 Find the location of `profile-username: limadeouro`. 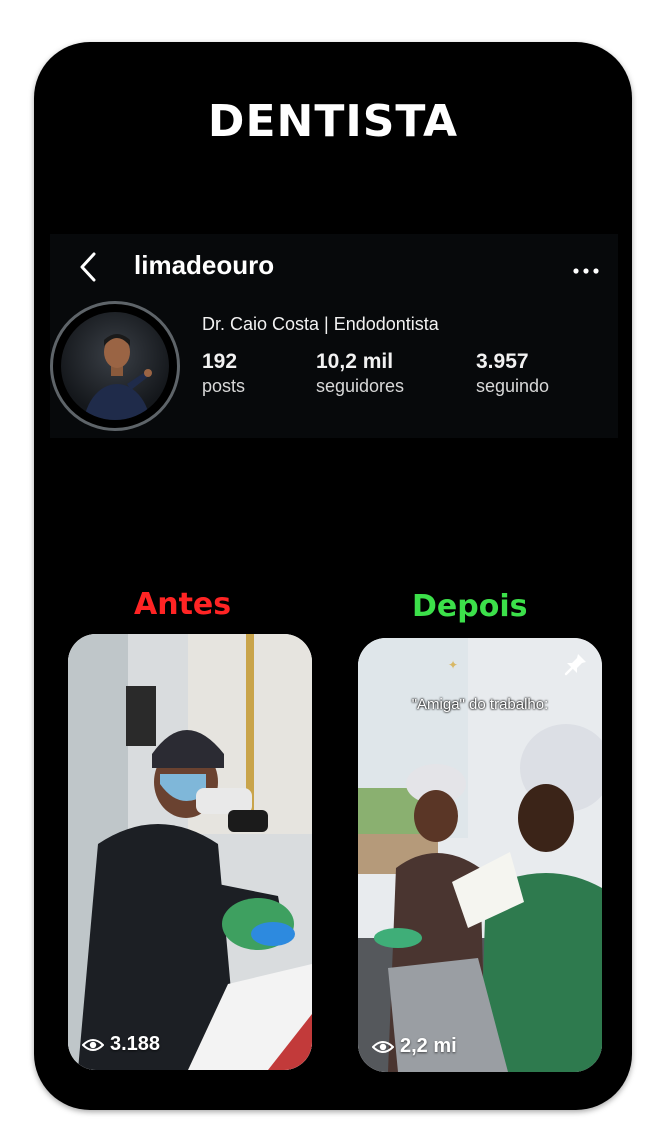

profile-username: limadeouro is located at coordinates (204, 265).